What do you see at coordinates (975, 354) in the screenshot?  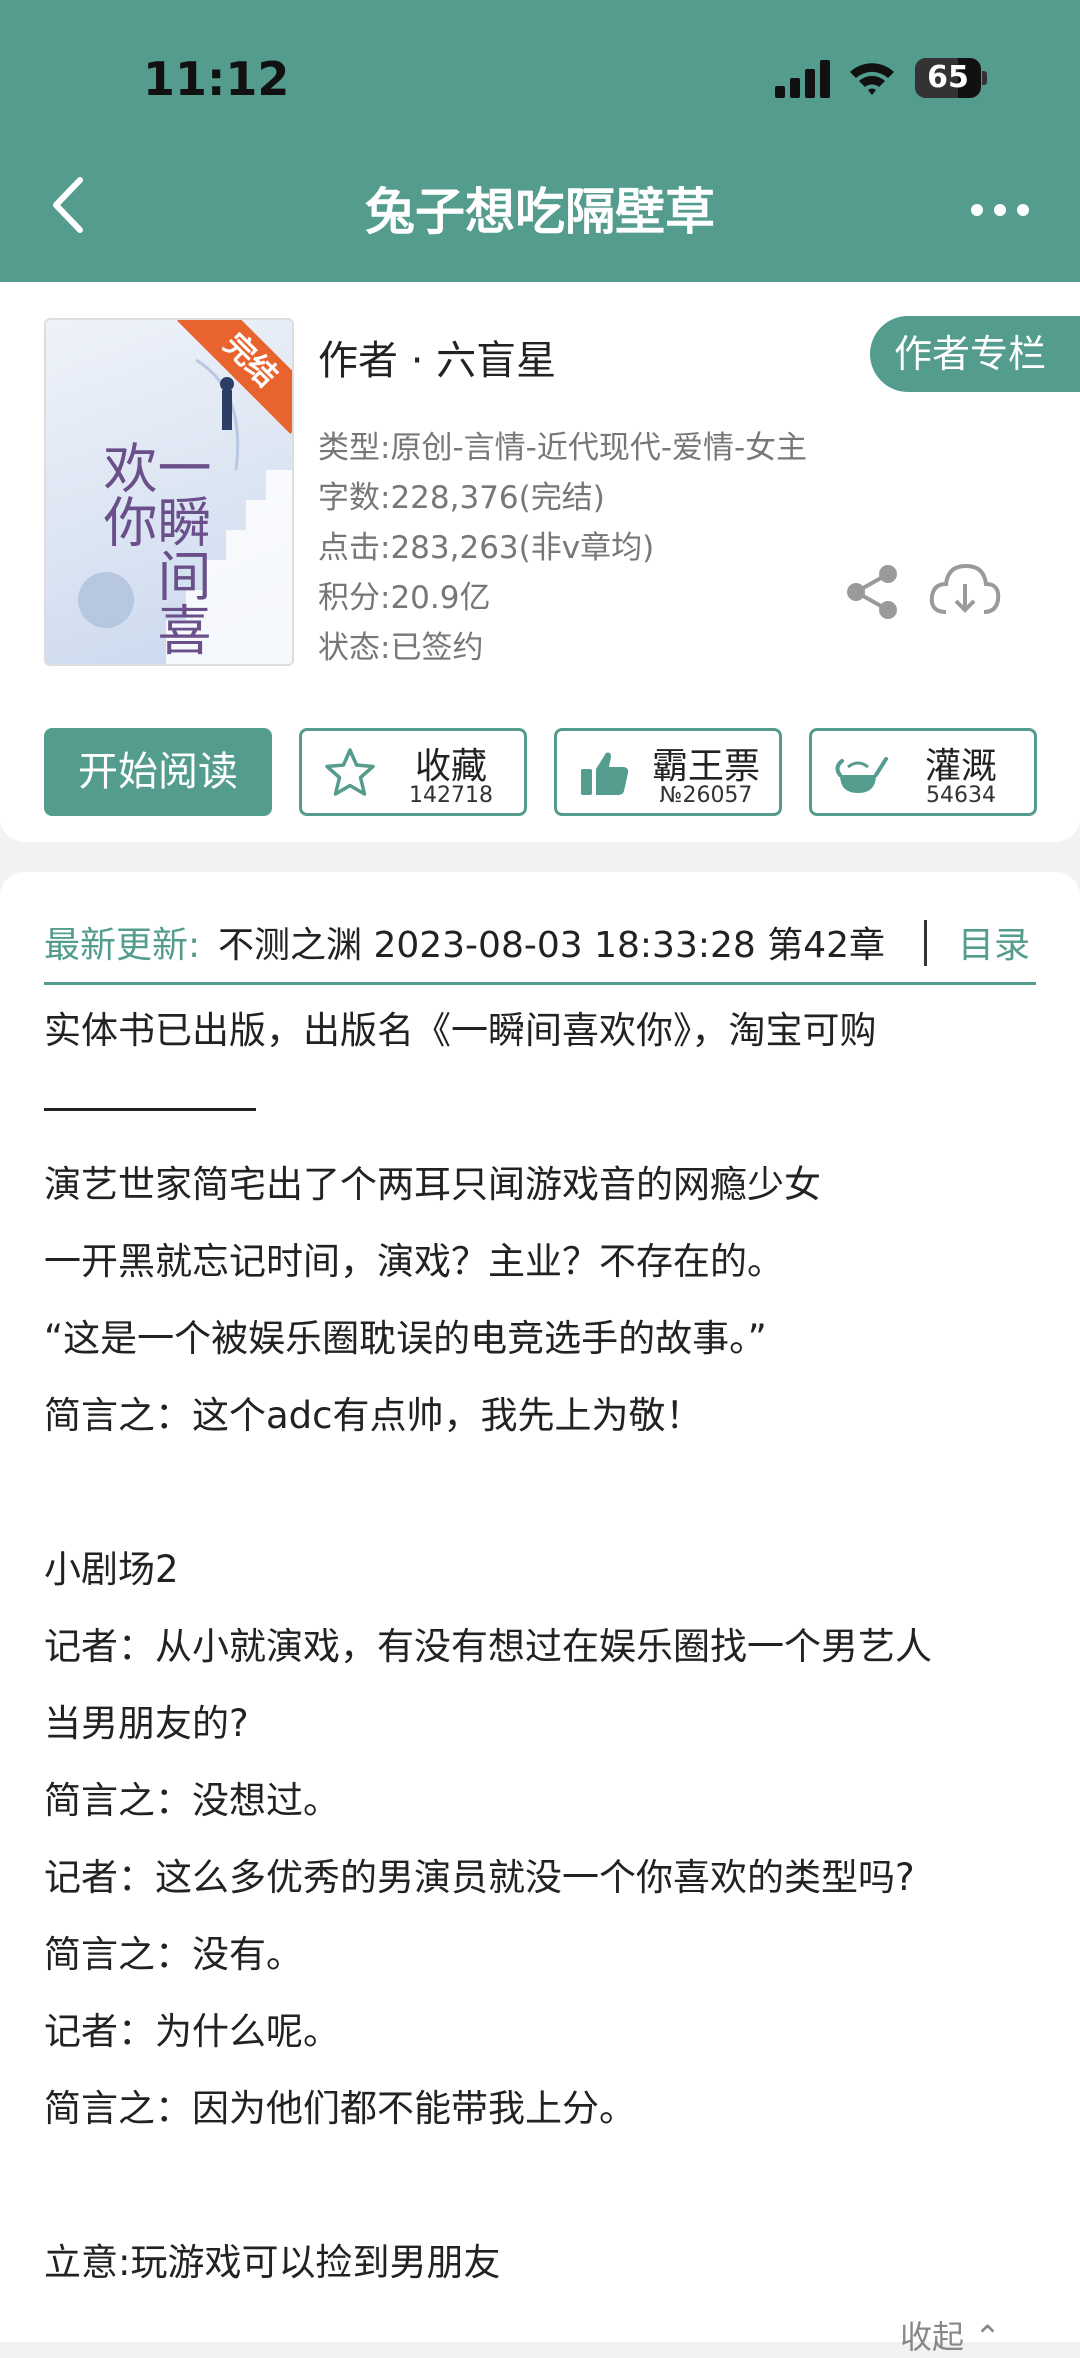 I see `author-column-button: 作者专栏` at bounding box center [975, 354].